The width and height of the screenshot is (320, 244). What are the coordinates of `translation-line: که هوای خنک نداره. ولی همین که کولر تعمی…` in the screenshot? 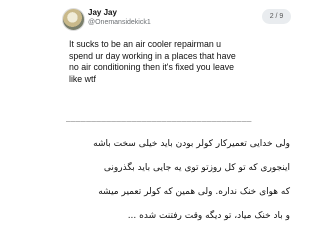 It's located at (194, 192).